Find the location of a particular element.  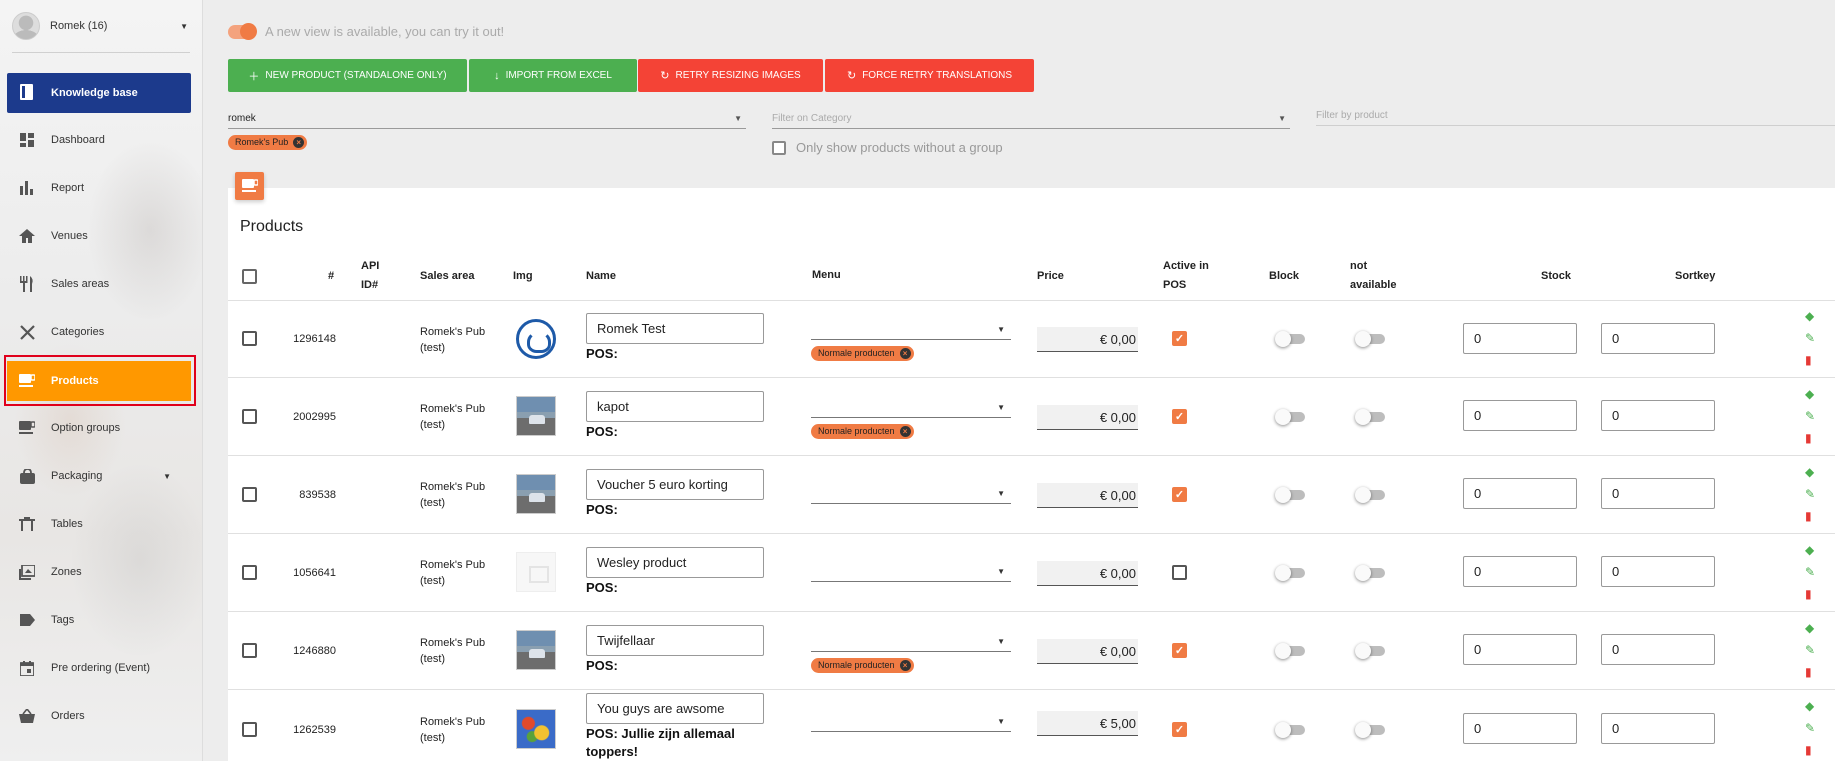

force-translations-button: ↻ FORCE RETRY TRANSLATIONS is located at coordinates (929, 75).